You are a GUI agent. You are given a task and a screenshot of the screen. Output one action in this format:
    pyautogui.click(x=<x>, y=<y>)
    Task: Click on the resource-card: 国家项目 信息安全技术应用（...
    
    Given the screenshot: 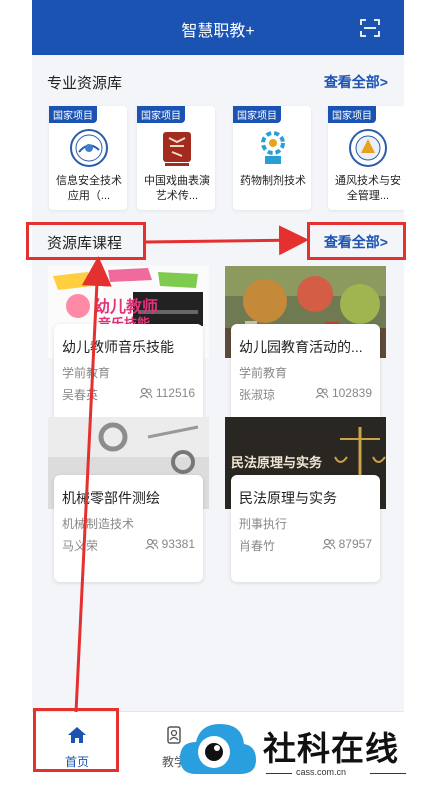 What is the action you would take?
    pyautogui.click(x=88, y=158)
    